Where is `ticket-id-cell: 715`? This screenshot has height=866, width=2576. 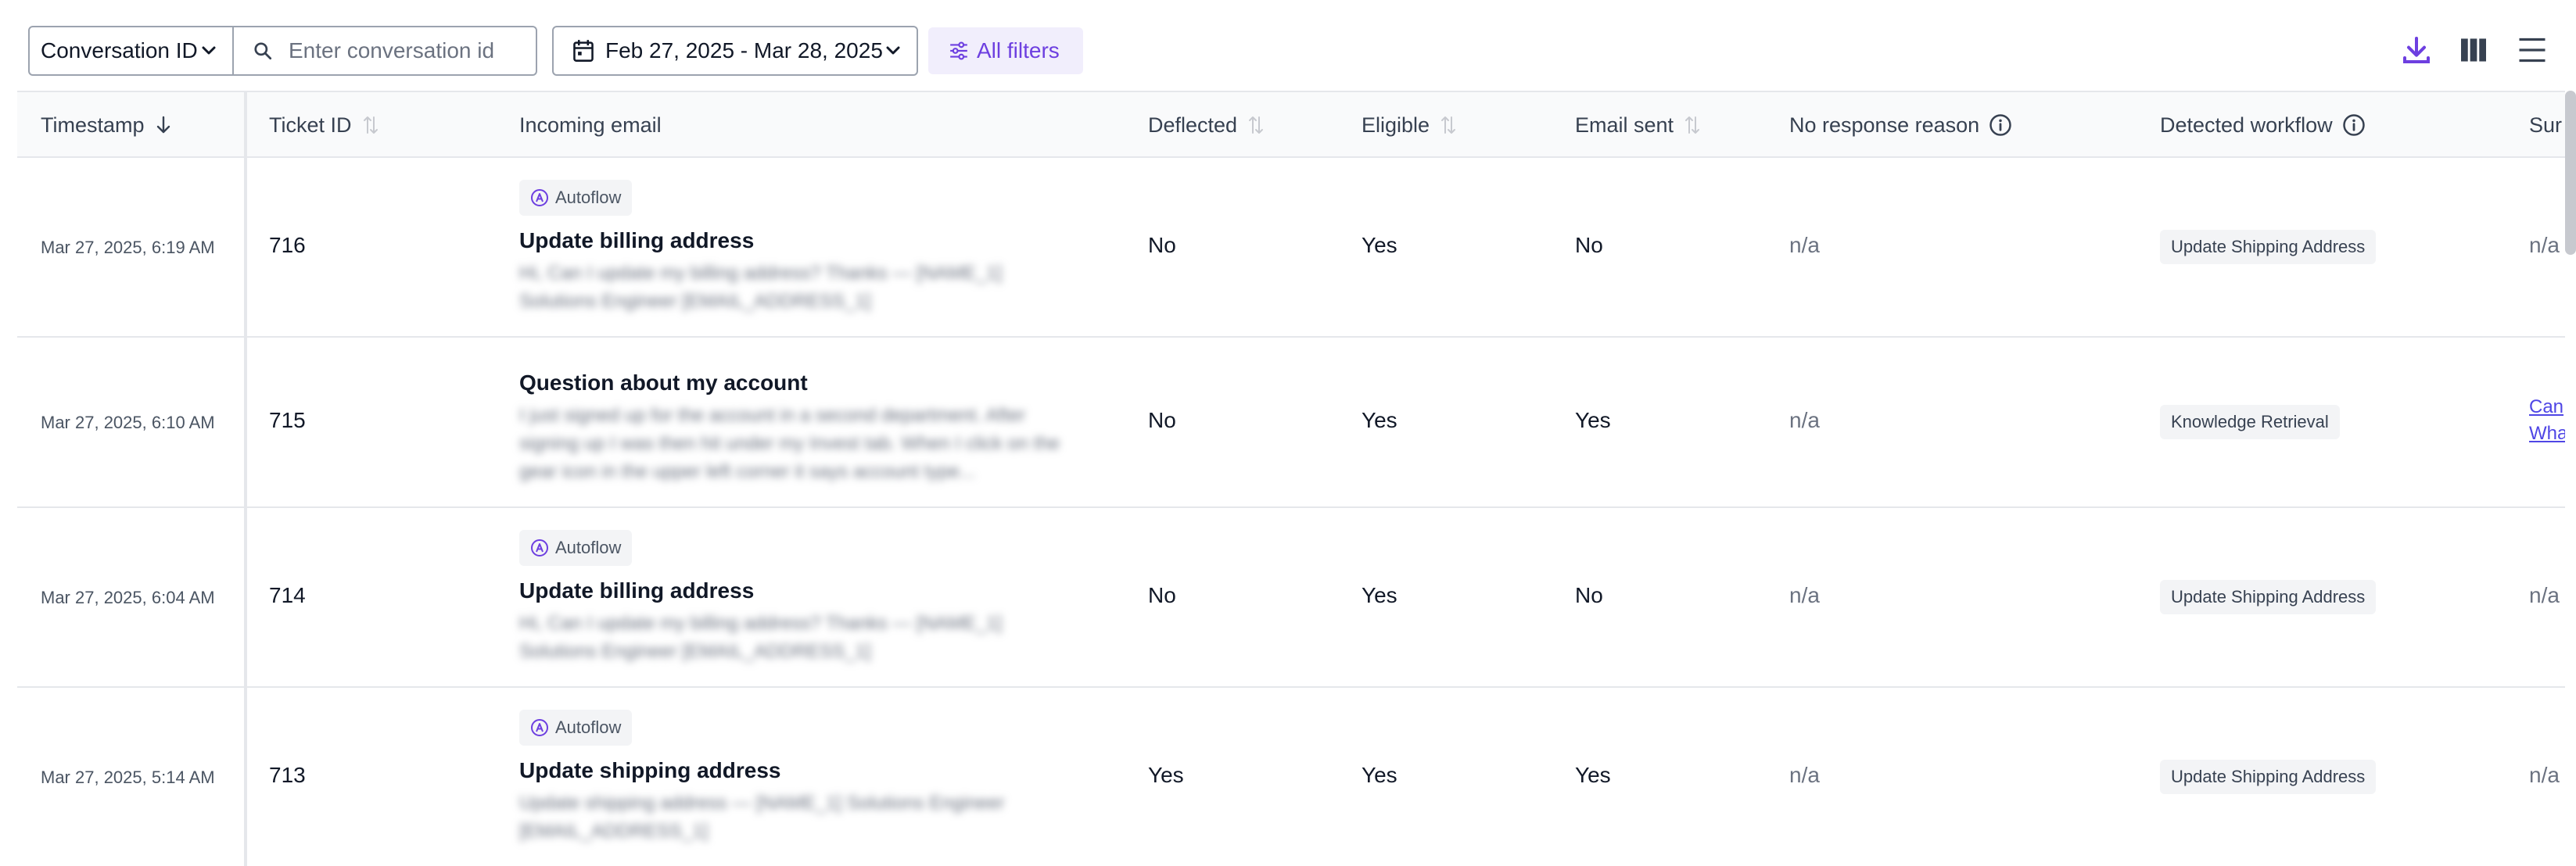
ticket-id-cell: 715 is located at coordinates (287, 420).